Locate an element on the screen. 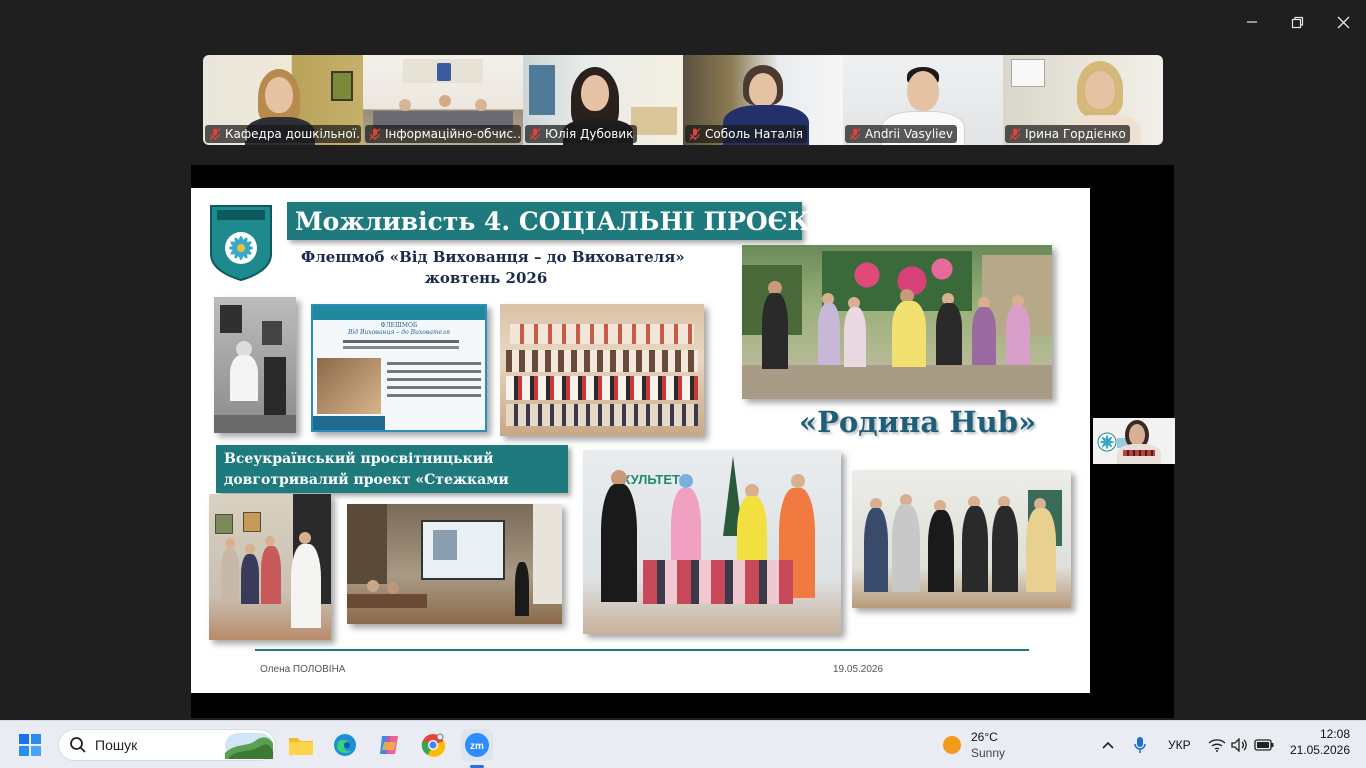  windows-logo-icon is located at coordinates (30, 745).